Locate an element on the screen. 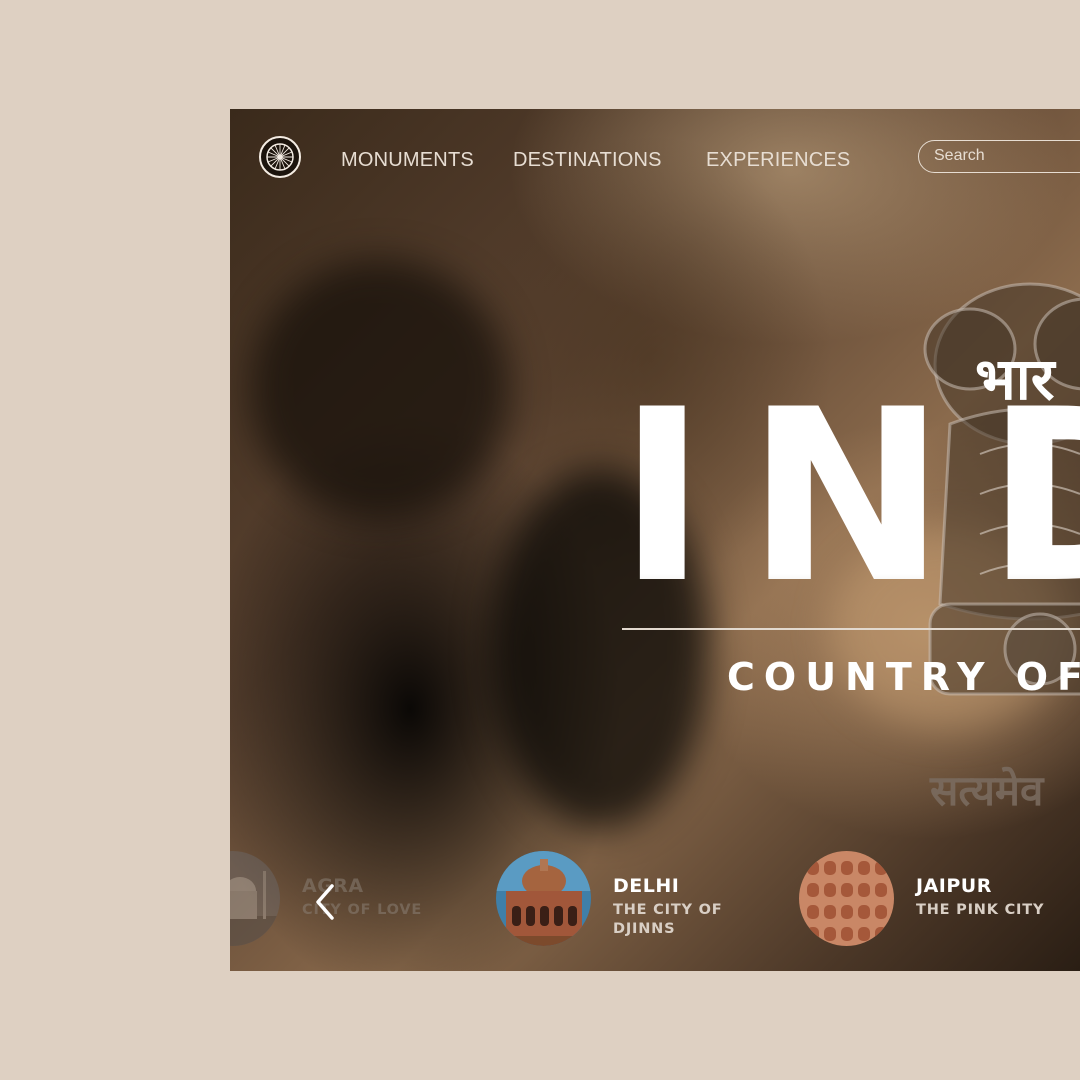  humayun-tomb-thumbnail is located at coordinates (543, 898).